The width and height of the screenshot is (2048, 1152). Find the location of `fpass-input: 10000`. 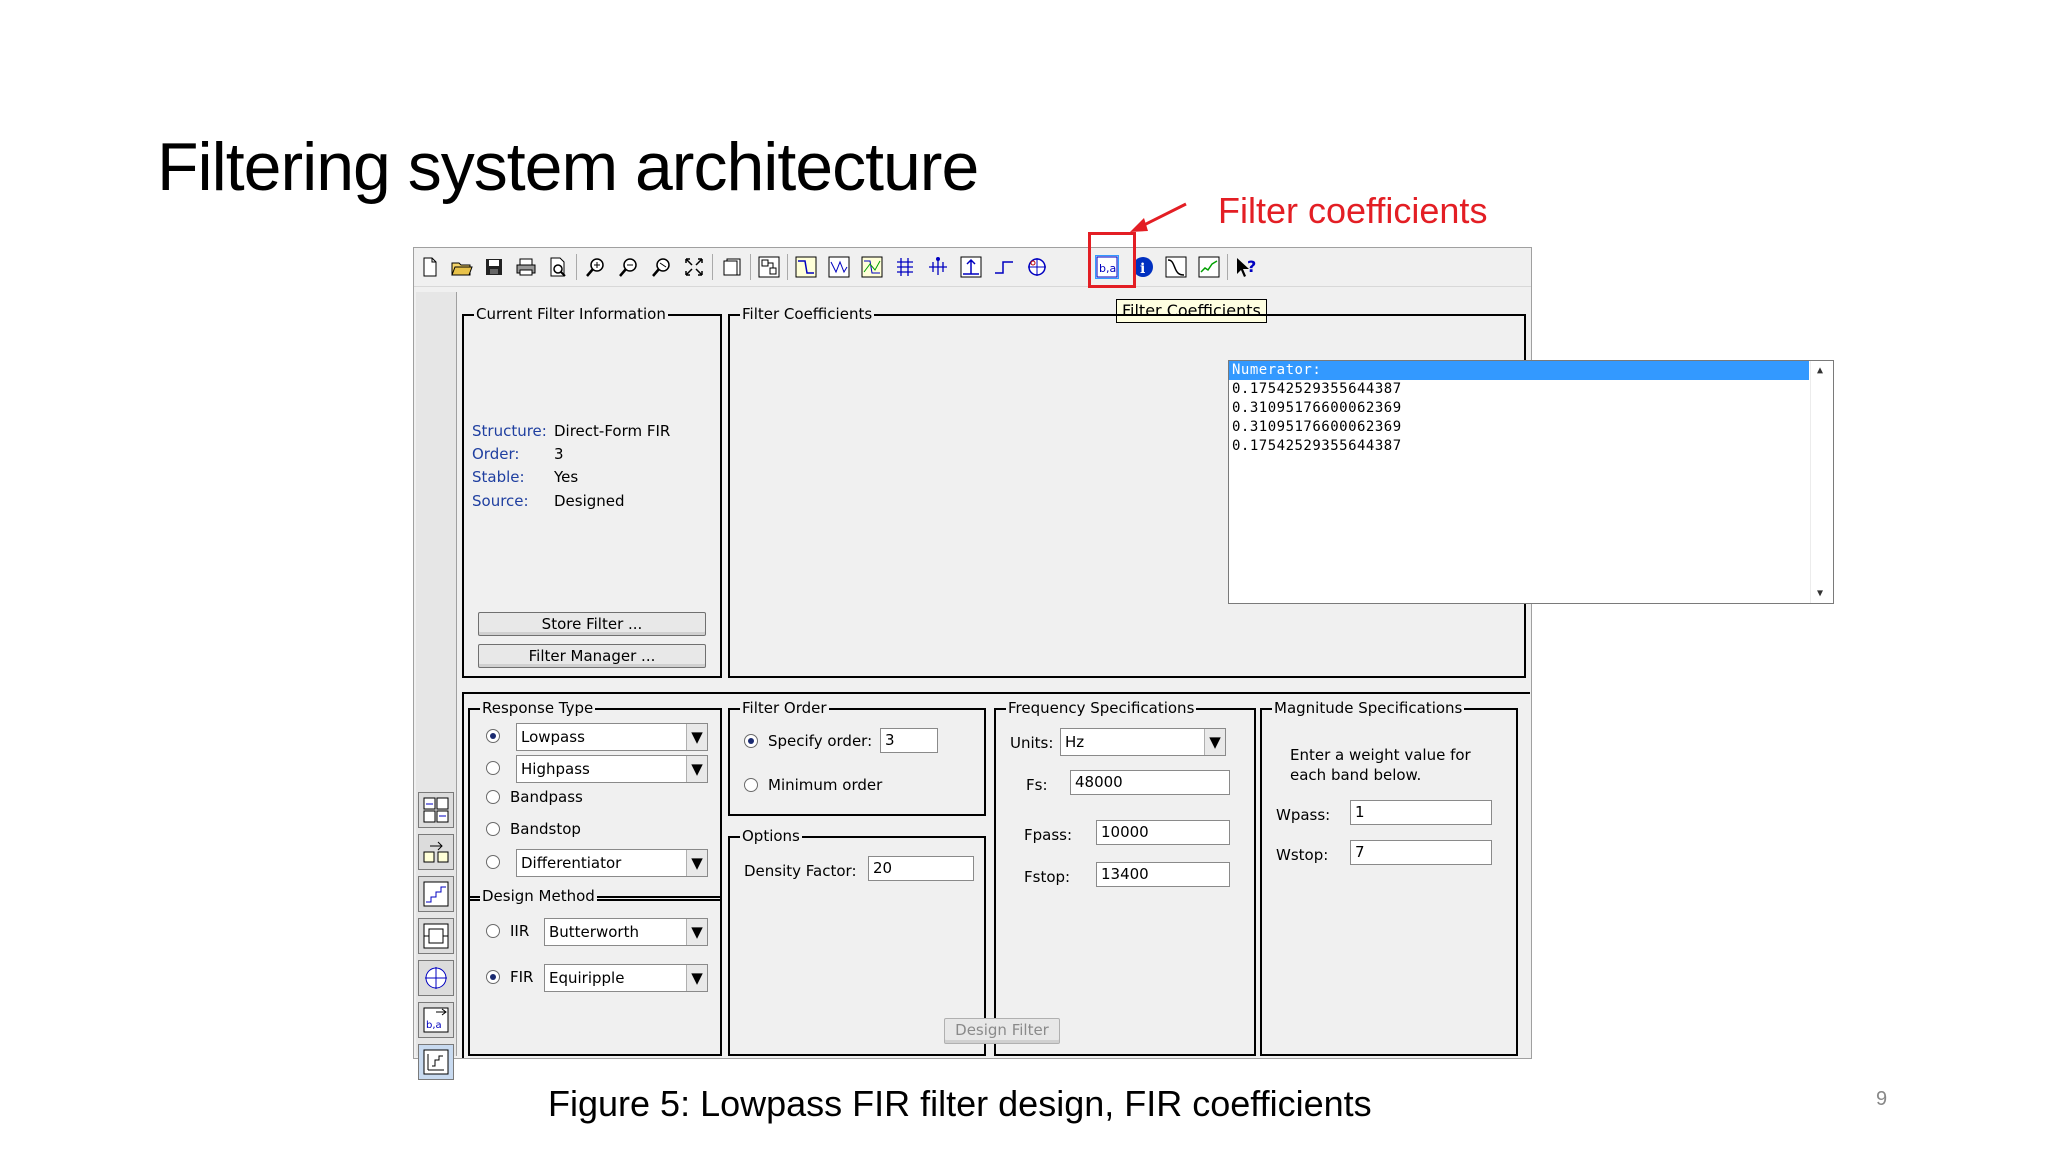

fpass-input: 10000 is located at coordinates (1163, 832).